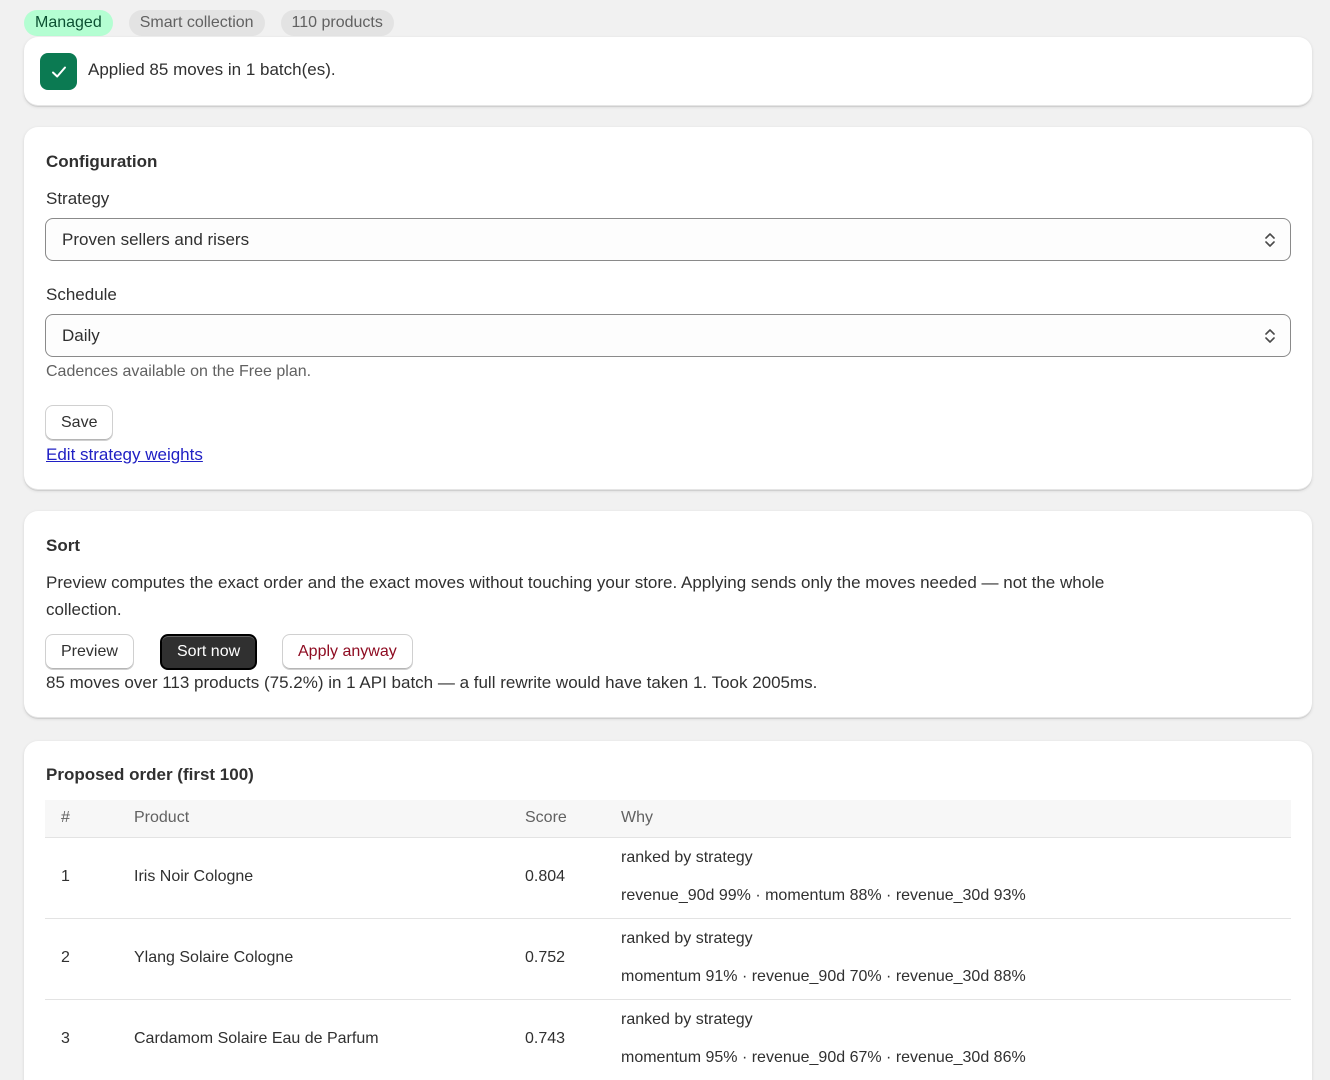 The image size is (1330, 1080). I want to click on row-product: Cardamom Solaire Eau de Parfum, so click(256, 1038).